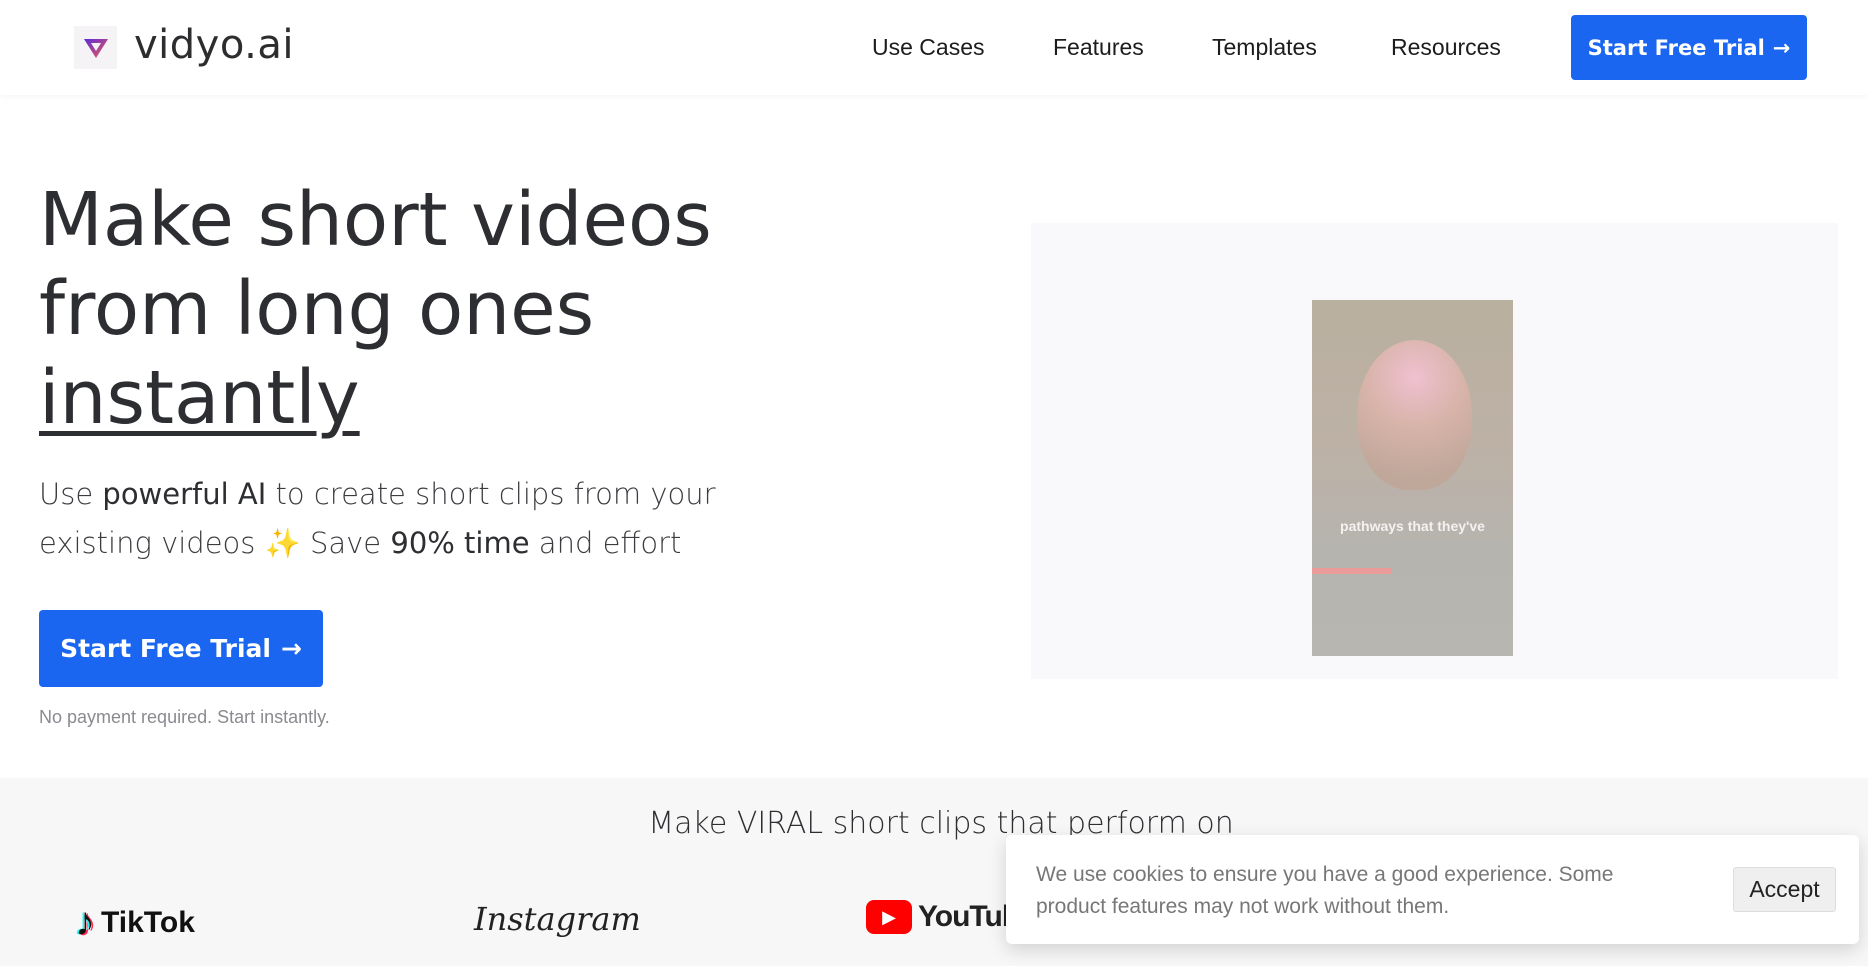 This screenshot has height=966, width=1868. Describe the element at coordinates (375, 220) in the screenshot. I see `title-line-1: Make short videos` at that location.